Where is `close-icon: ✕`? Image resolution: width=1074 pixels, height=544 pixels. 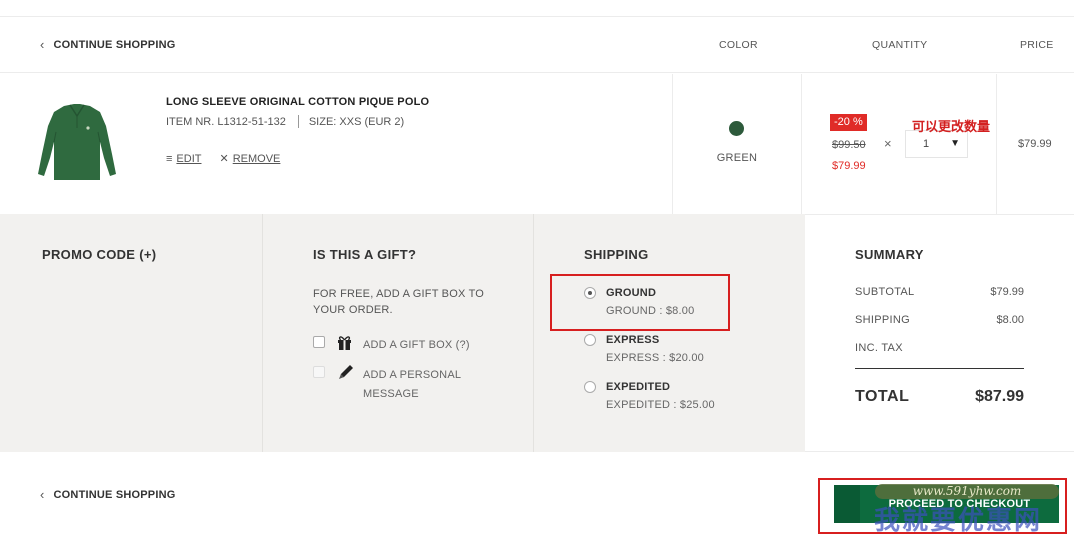
close-icon: ✕ is located at coordinates (224, 159).